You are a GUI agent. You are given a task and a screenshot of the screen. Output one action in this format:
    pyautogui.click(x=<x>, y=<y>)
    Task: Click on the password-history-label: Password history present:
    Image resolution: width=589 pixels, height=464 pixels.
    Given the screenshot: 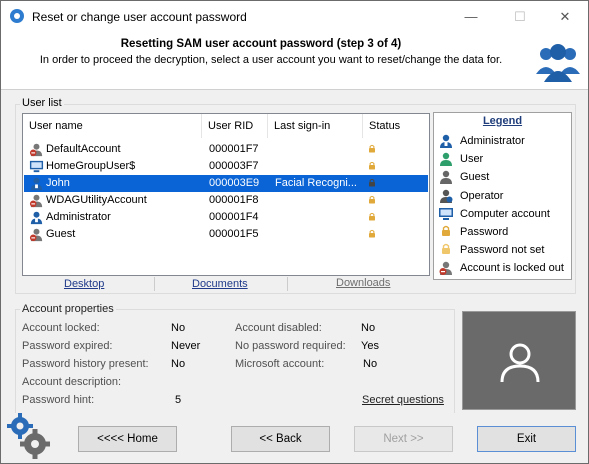 What is the action you would take?
    pyautogui.click(x=85, y=364)
    